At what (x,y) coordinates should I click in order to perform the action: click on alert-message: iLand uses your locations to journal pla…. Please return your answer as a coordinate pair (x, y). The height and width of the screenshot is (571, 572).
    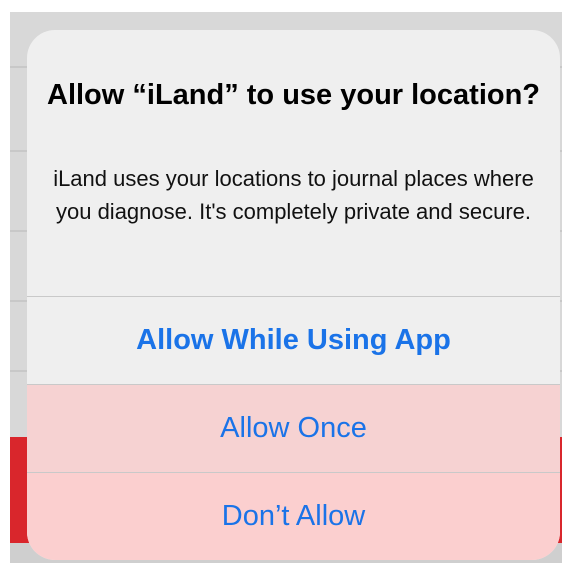
    Looking at the image, I should click on (293, 195).